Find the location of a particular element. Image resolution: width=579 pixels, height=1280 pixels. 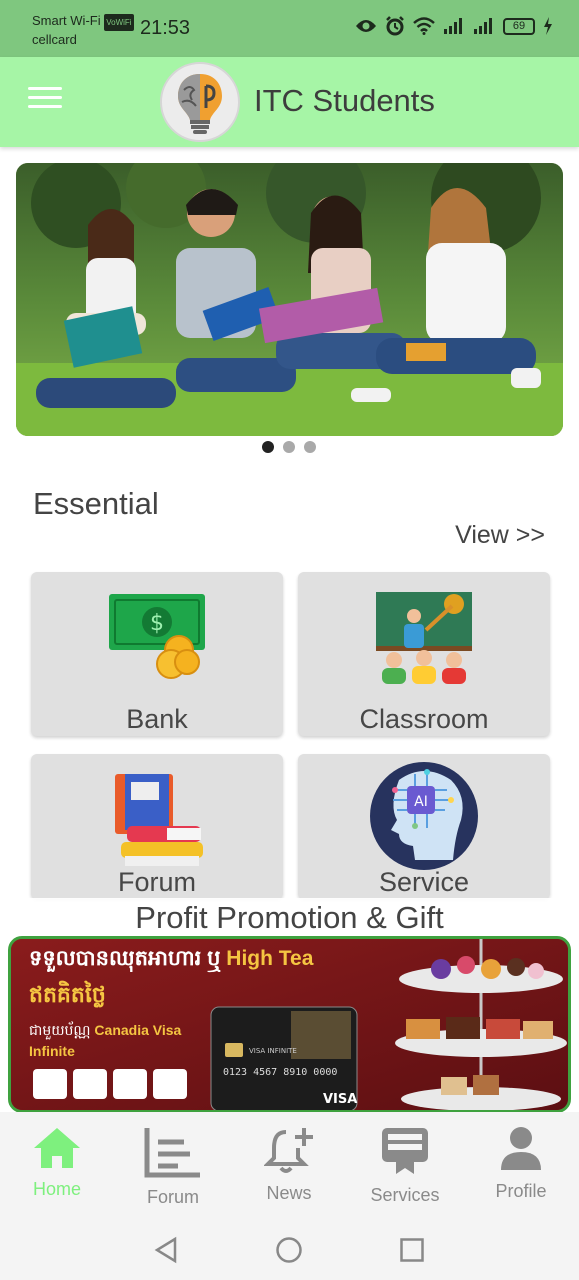

forum-card-label: Forum is located at coordinates (156, 882).